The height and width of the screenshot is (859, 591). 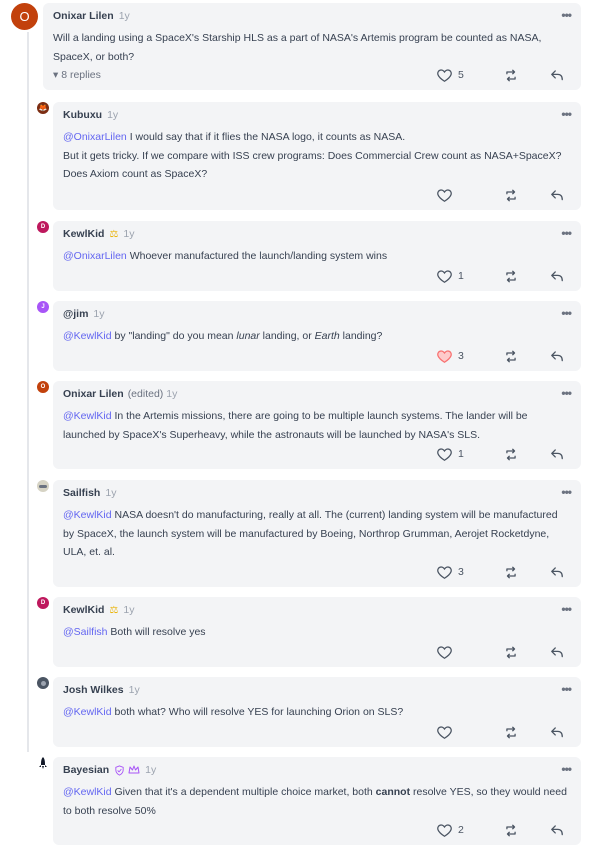 What do you see at coordinates (361, 336) in the screenshot?
I see `comment-text-part: landing?` at bounding box center [361, 336].